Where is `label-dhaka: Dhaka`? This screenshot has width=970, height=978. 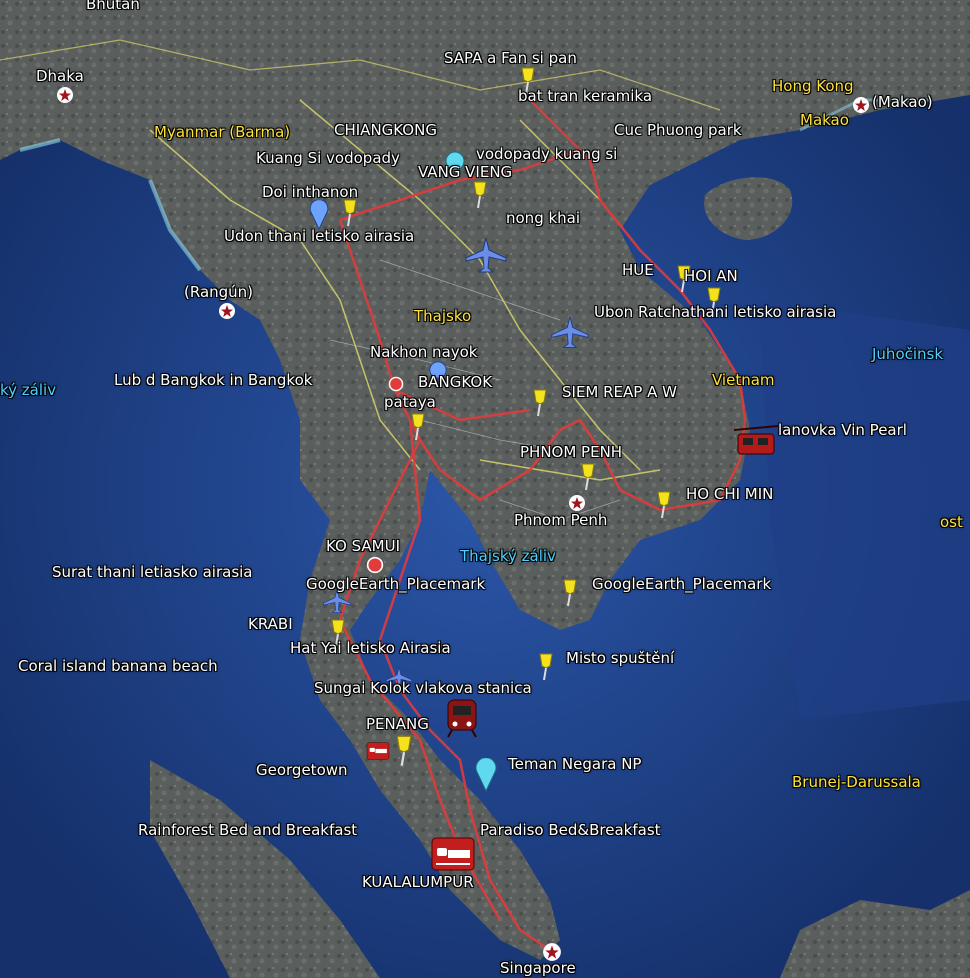
label-dhaka: Dhaka is located at coordinates (60, 76).